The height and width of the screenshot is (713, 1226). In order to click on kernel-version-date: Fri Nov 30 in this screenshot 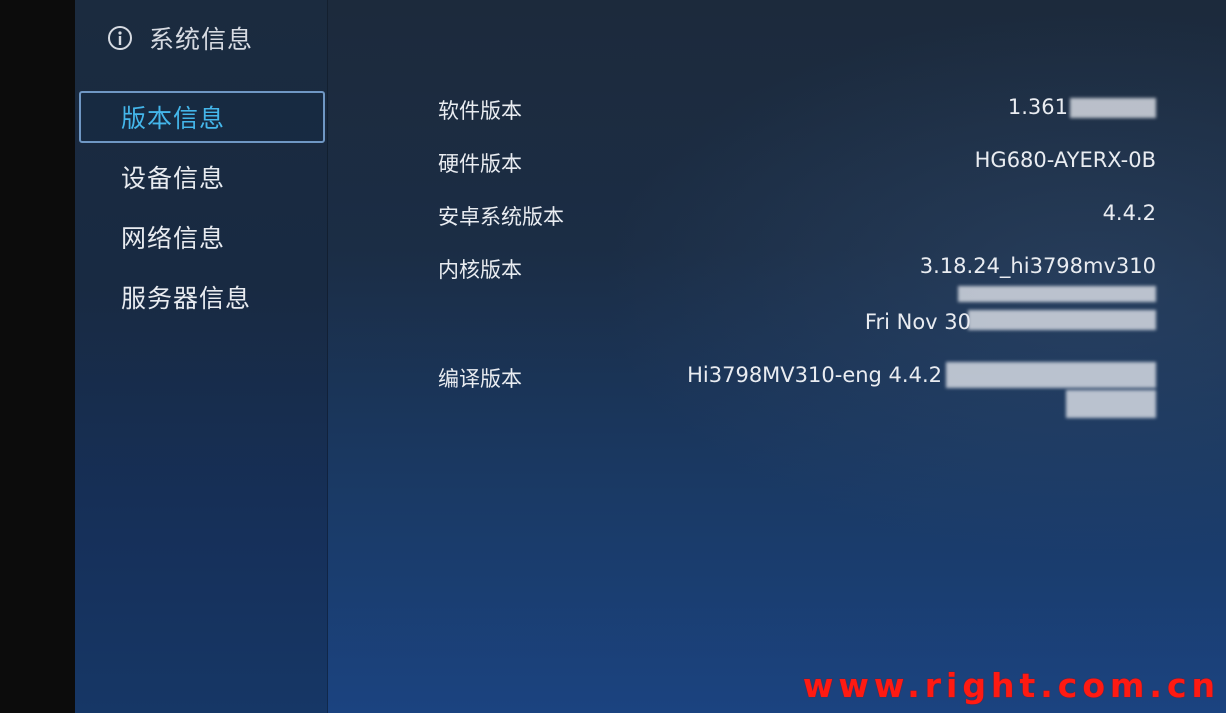, I will do `click(917, 322)`.